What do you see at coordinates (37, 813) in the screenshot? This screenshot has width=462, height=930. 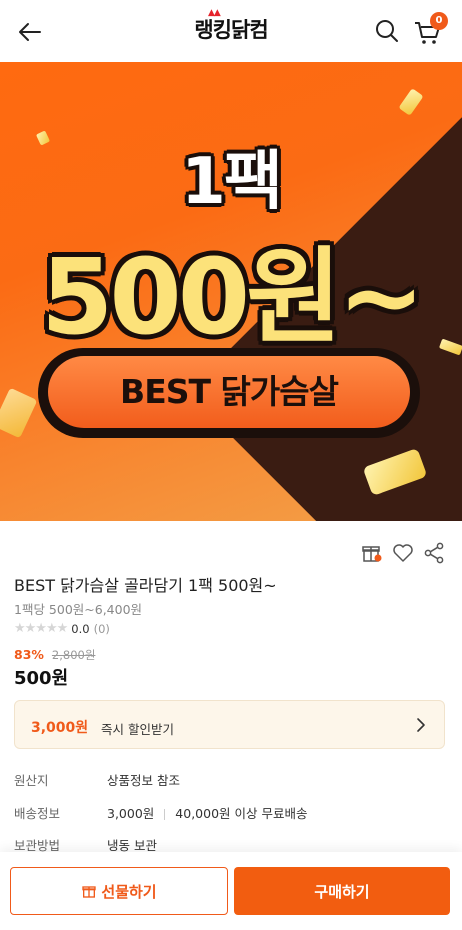 I see `shipping-label: 배송정보` at bounding box center [37, 813].